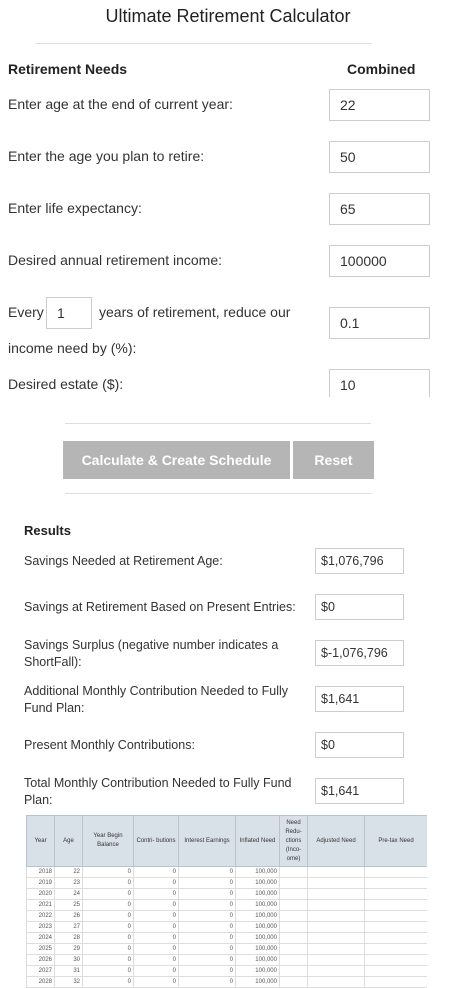  What do you see at coordinates (40, 927) in the screenshot?
I see `table-cell: 2023` at bounding box center [40, 927].